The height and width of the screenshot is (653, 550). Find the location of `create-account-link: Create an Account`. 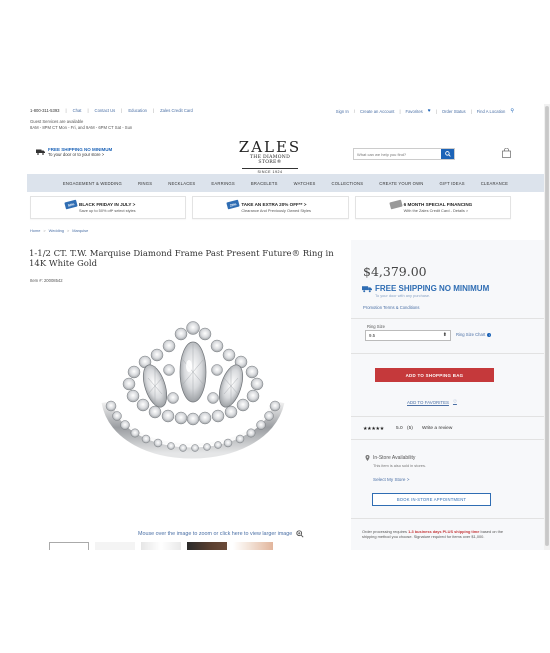

create-account-link: Create an Account is located at coordinates (377, 111).